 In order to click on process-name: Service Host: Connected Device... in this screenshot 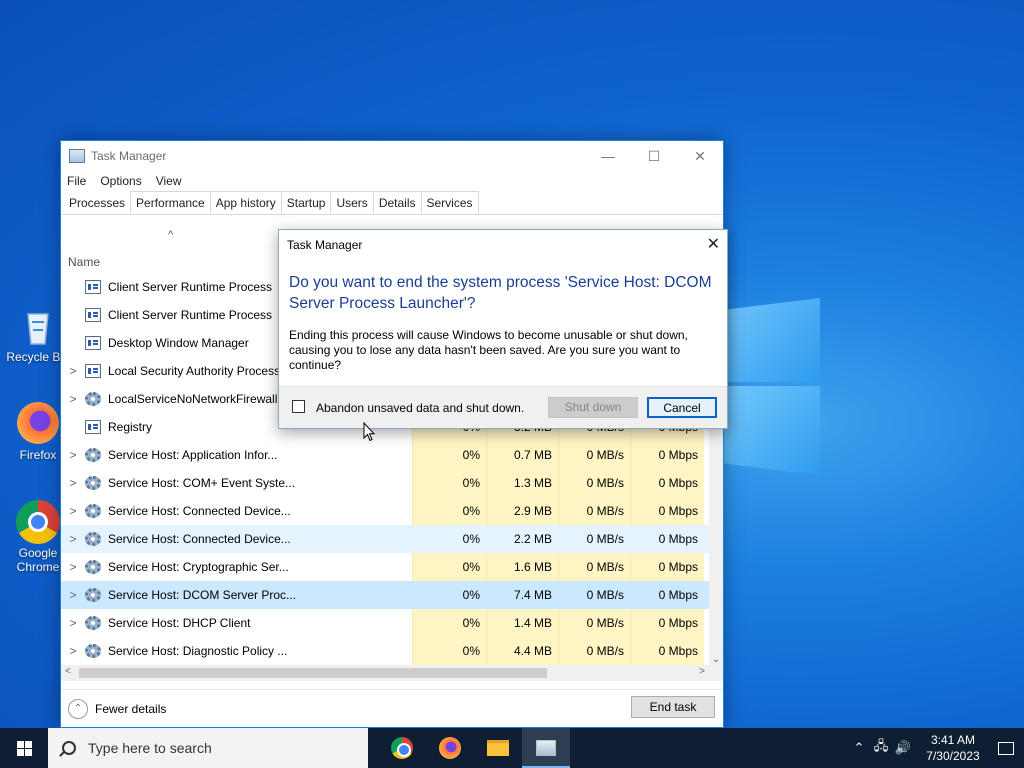, I will do `click(199, 511)`.